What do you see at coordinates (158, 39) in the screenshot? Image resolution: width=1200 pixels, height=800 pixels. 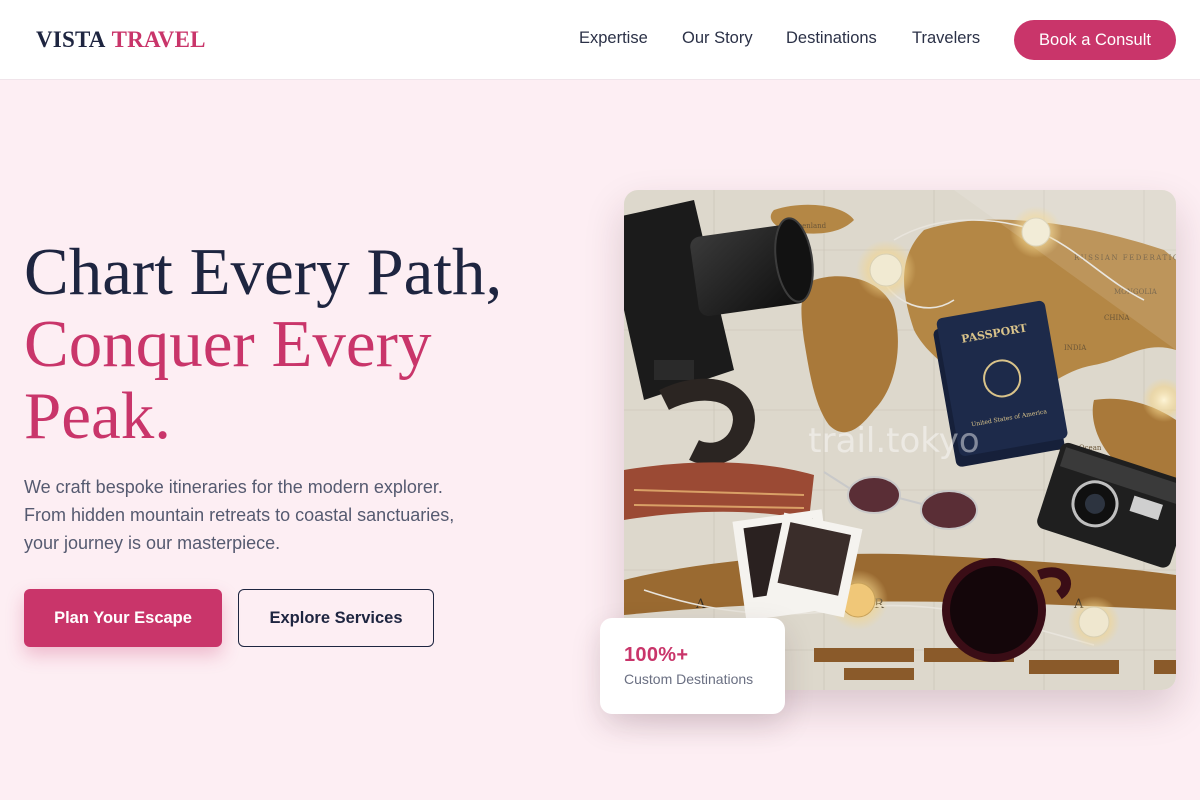 I see `brand-word-travel: TRAVEL` at bounding box center [158, 39].